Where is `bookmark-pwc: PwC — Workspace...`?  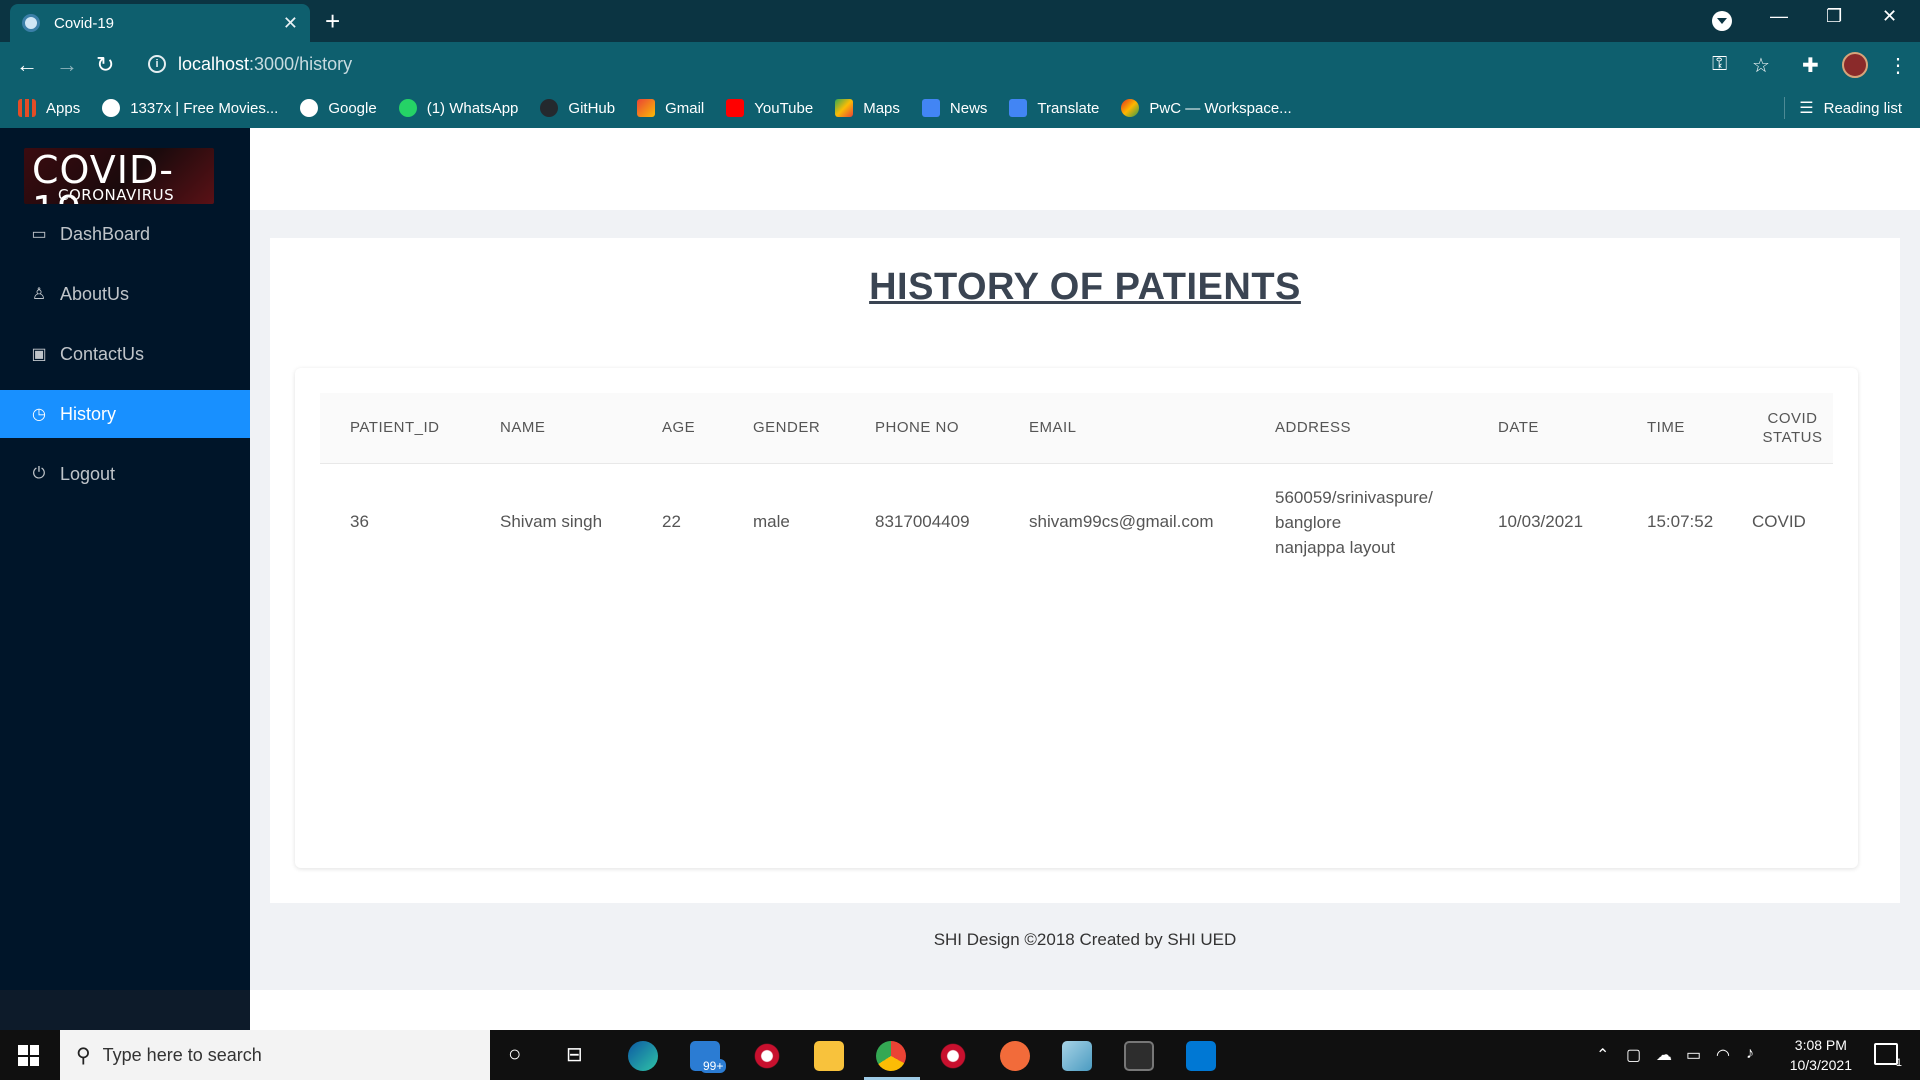
bookmark-pwc: PwC — Workspace... is located at coordinates (1206, 108).